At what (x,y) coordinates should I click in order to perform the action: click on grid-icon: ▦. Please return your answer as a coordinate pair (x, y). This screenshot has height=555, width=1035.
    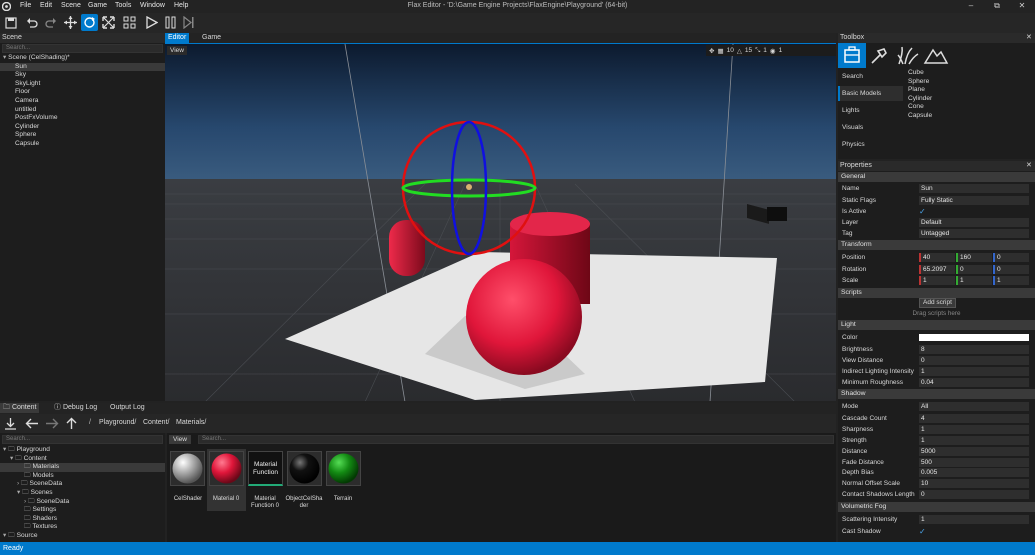
    Looking at the image, I should click on (720, 51).